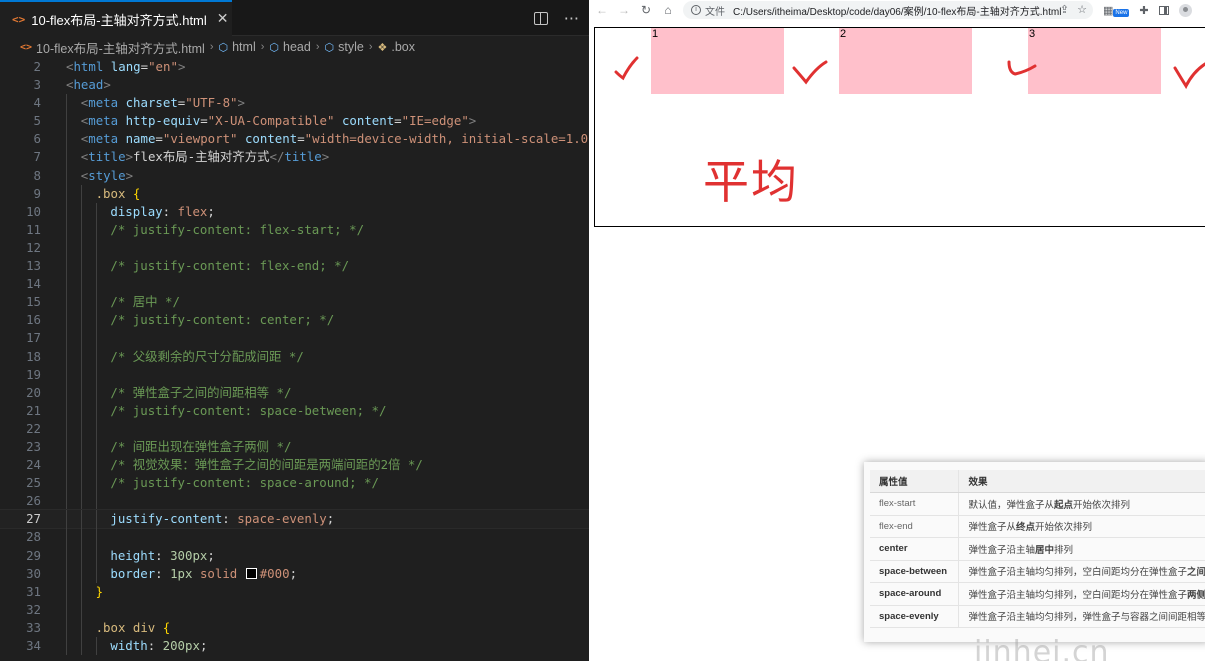  Describe the element at coordinates (646, 10) in the screenshot. I see `reload-button: ↻` at that location.